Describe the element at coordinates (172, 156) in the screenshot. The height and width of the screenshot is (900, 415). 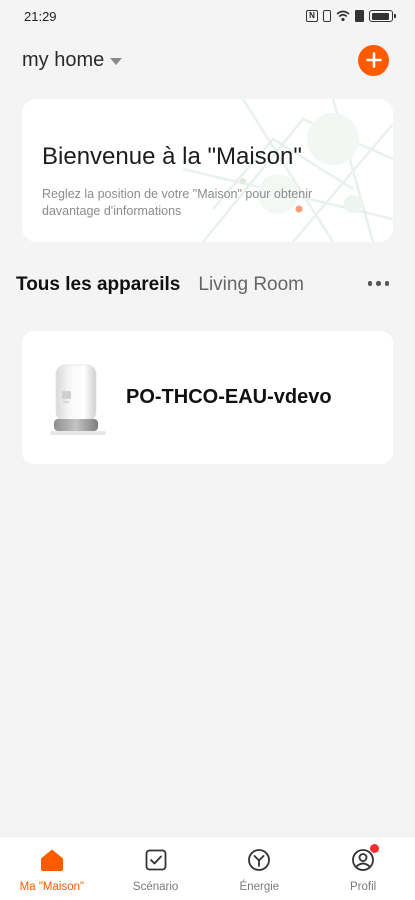
I see `welcome-title: Bienvenue à la "Maison"` at that location.